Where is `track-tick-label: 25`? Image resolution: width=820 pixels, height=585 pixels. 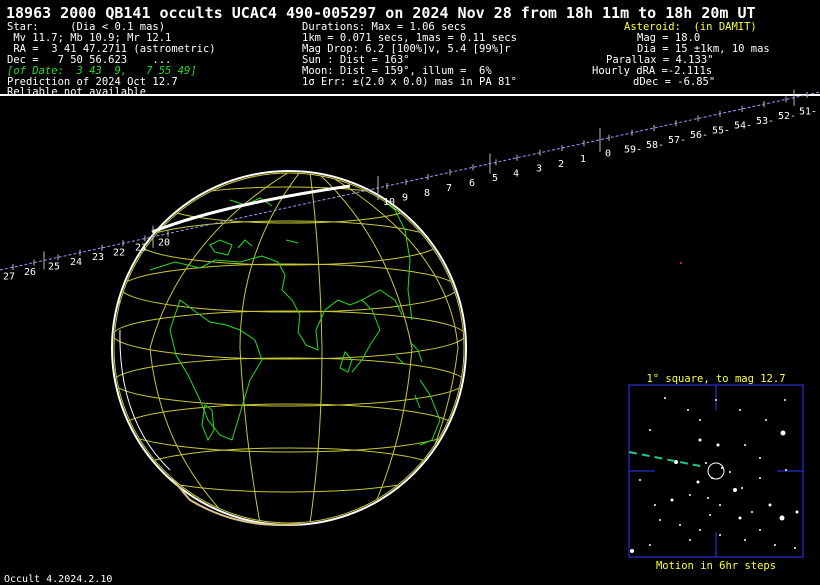 track-tick-label: 25 is located at coordinates (54, 267).